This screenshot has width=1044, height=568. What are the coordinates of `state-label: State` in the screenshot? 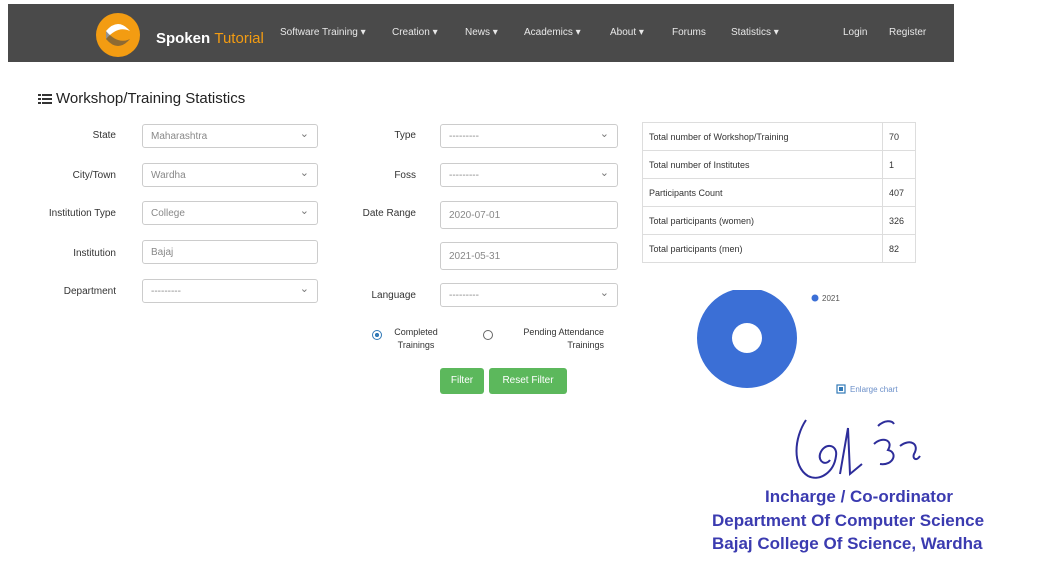 It's located at (104, 135).